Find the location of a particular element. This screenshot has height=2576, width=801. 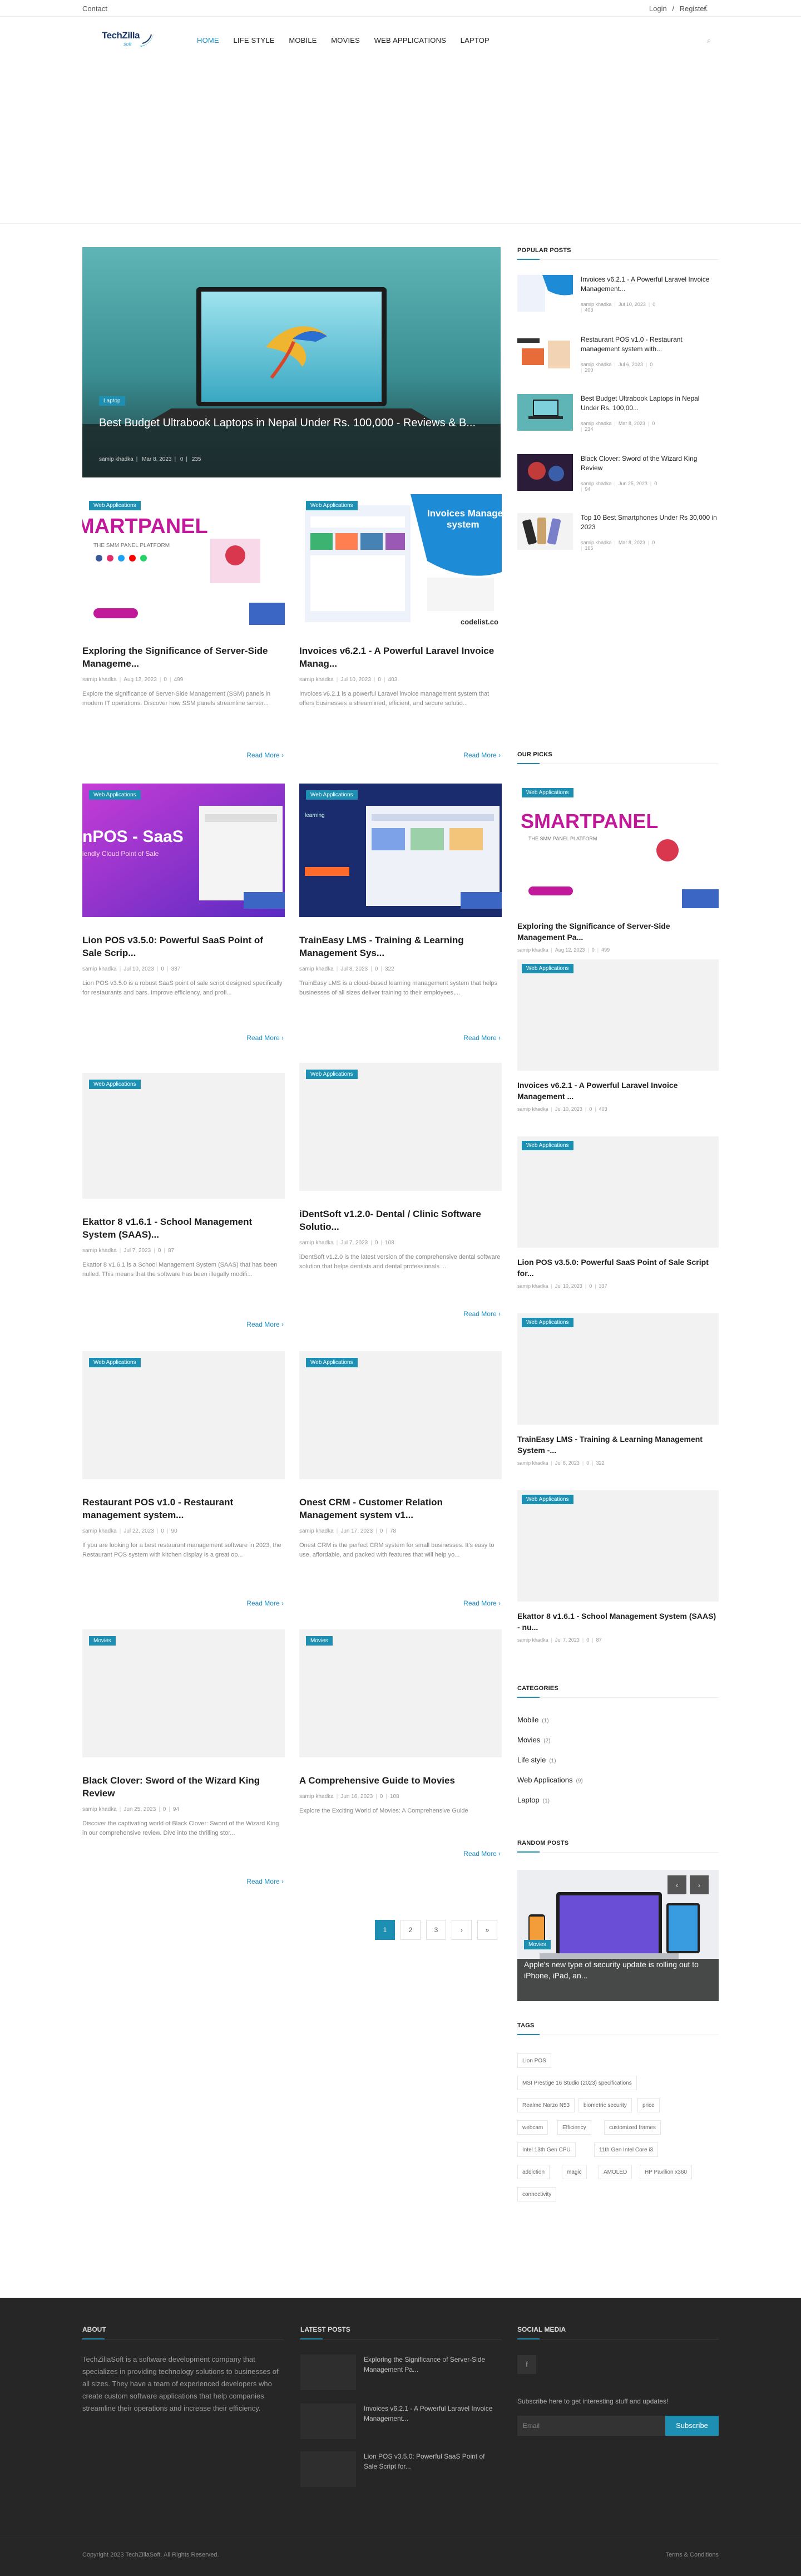

register-link: Register is located at coordinates (693, 8).